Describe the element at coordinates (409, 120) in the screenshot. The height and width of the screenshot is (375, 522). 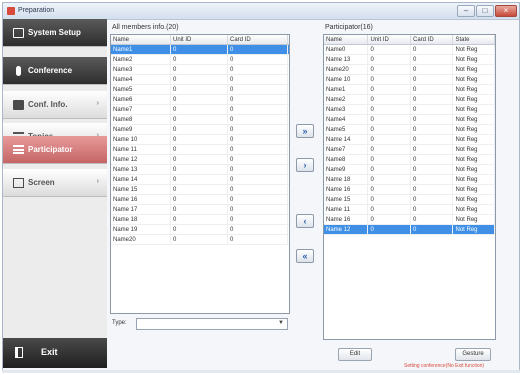
I see `table-row: Name4 0 0 Not Reg` at that location.